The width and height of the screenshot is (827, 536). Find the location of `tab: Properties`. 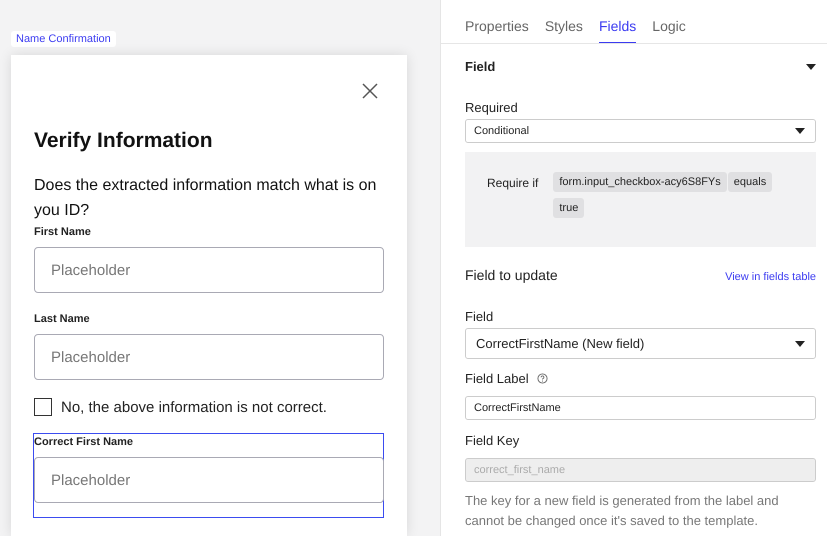

tab: Properties is located at coordinates (497, 30).